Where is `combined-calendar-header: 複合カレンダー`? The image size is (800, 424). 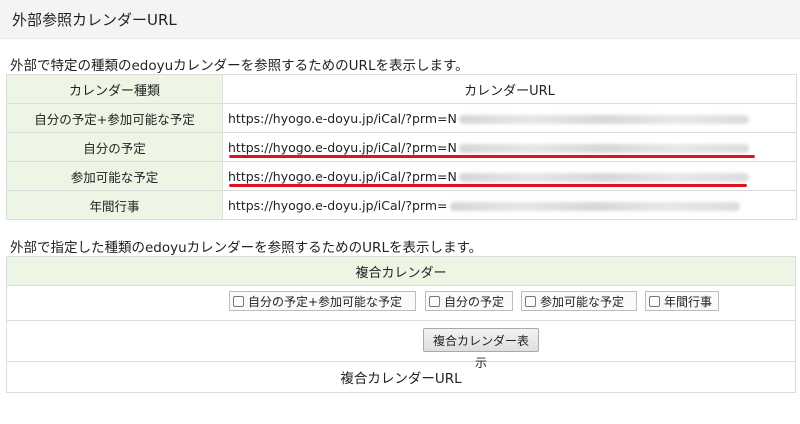 combined-calendar-header: 複合カレンダー is located at coordinates (401, 271).